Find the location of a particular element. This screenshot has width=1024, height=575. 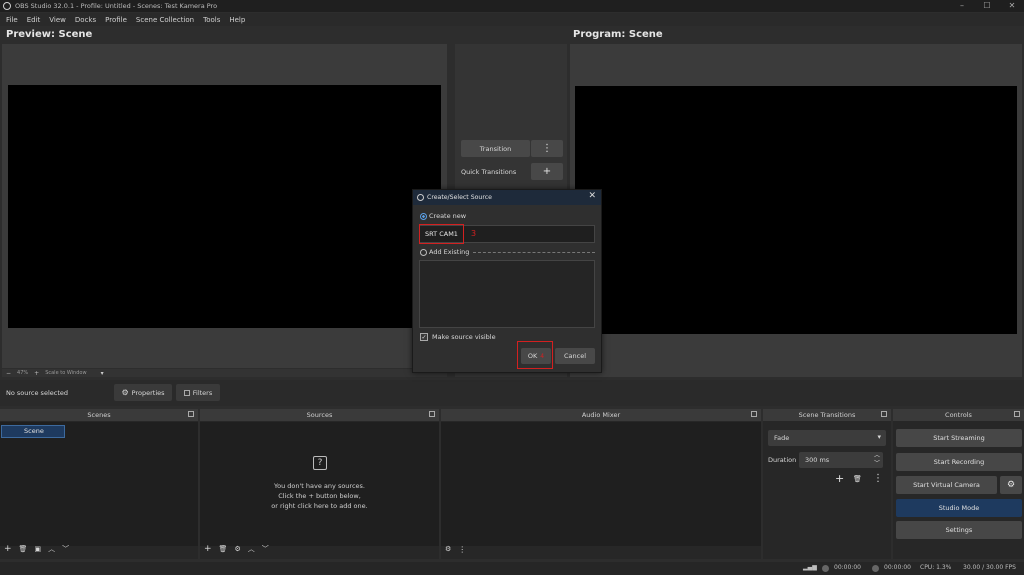

scenes-list: Scene is located at coordinates (99, 484).